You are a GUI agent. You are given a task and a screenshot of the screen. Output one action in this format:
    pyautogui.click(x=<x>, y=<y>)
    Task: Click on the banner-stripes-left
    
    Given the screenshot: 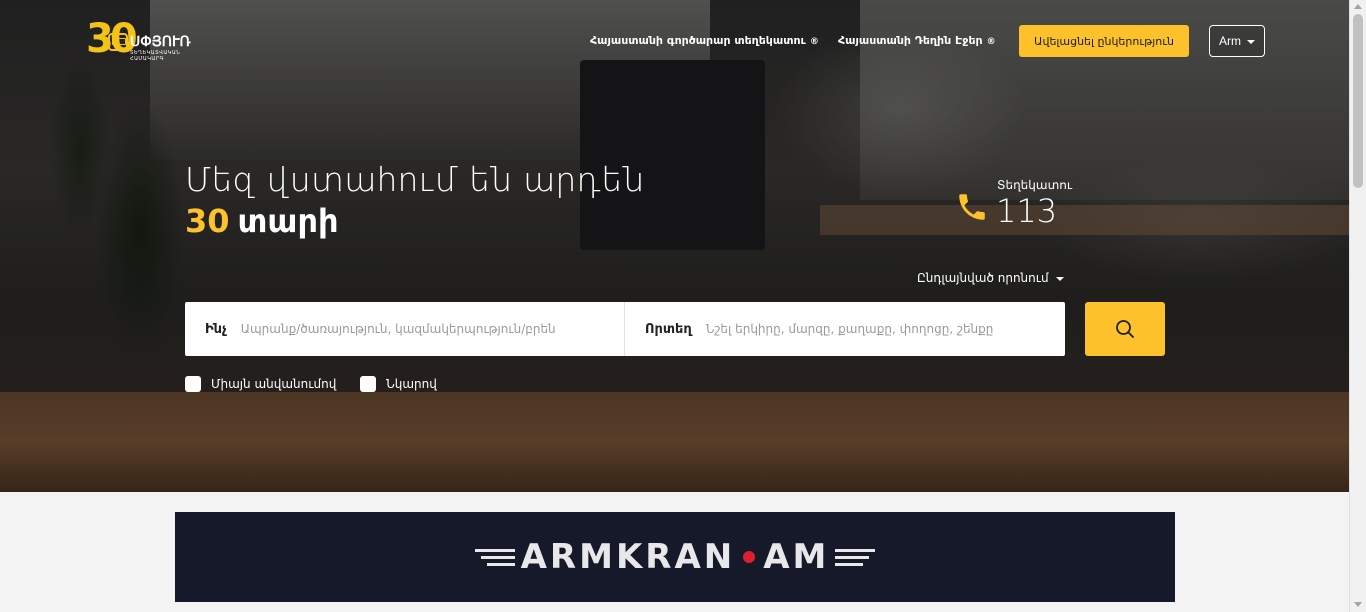 What is the action you would take?
    pyautogui.click(x=494, y=557)
    